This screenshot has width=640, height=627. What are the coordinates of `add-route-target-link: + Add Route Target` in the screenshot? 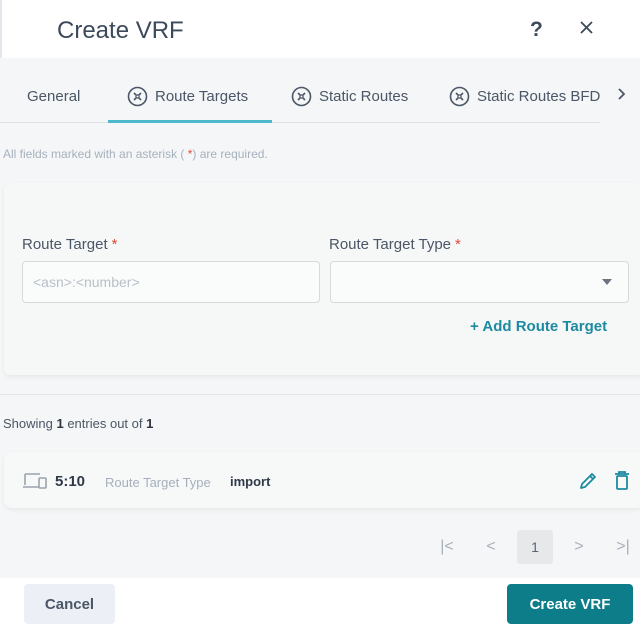 It's located at (538, 326).